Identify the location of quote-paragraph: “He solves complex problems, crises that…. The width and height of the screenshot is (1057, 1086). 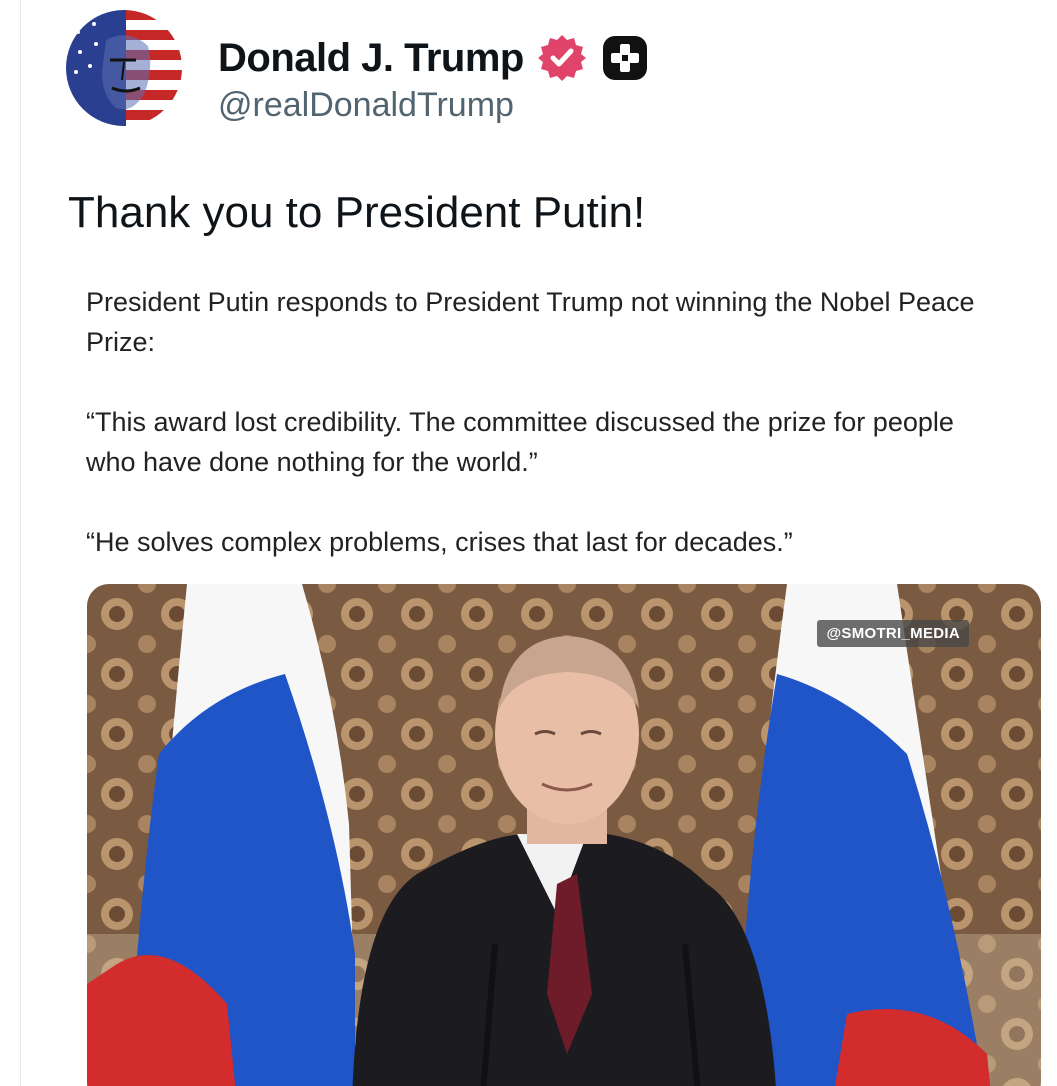
(439, 542).